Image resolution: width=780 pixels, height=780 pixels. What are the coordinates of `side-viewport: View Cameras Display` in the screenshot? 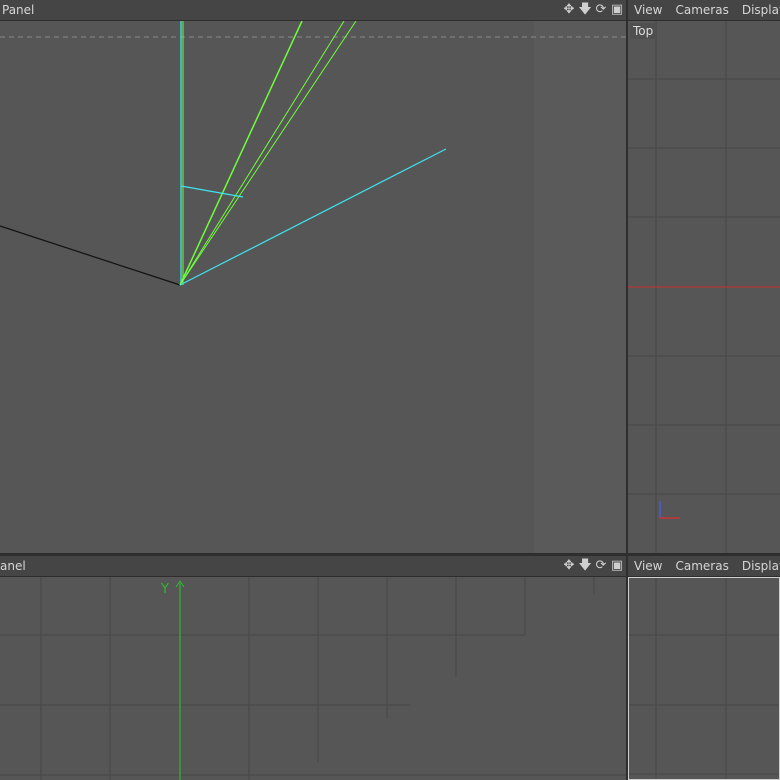 It's located at (704, 668).